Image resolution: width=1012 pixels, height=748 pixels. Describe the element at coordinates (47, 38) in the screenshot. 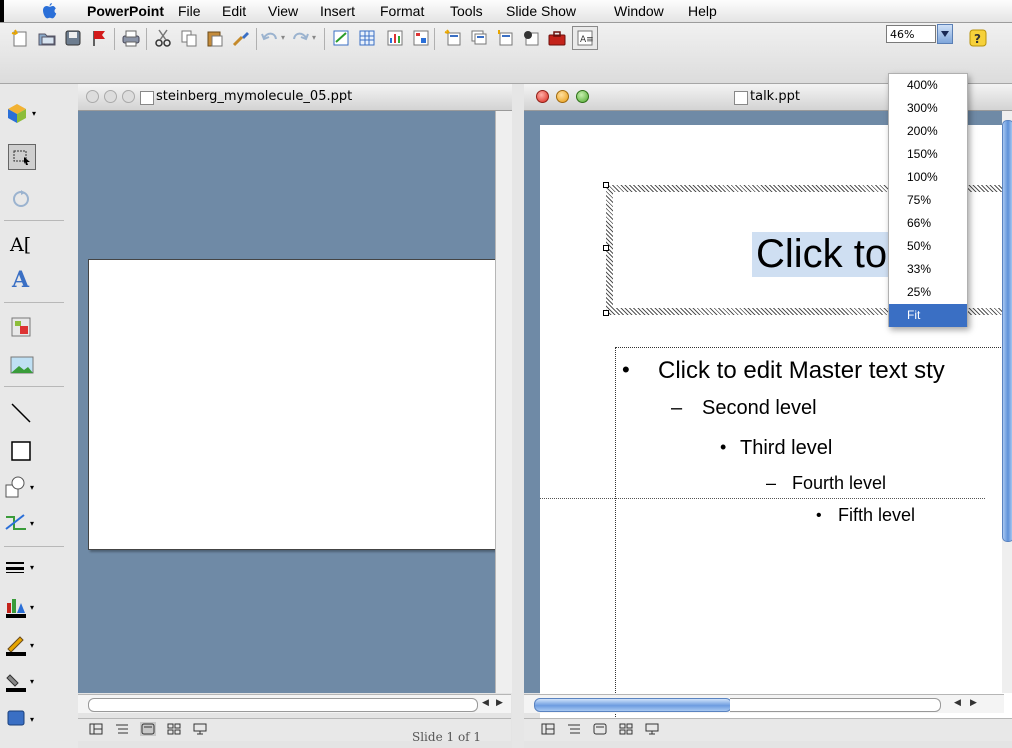

I see `open-icon` at that location.